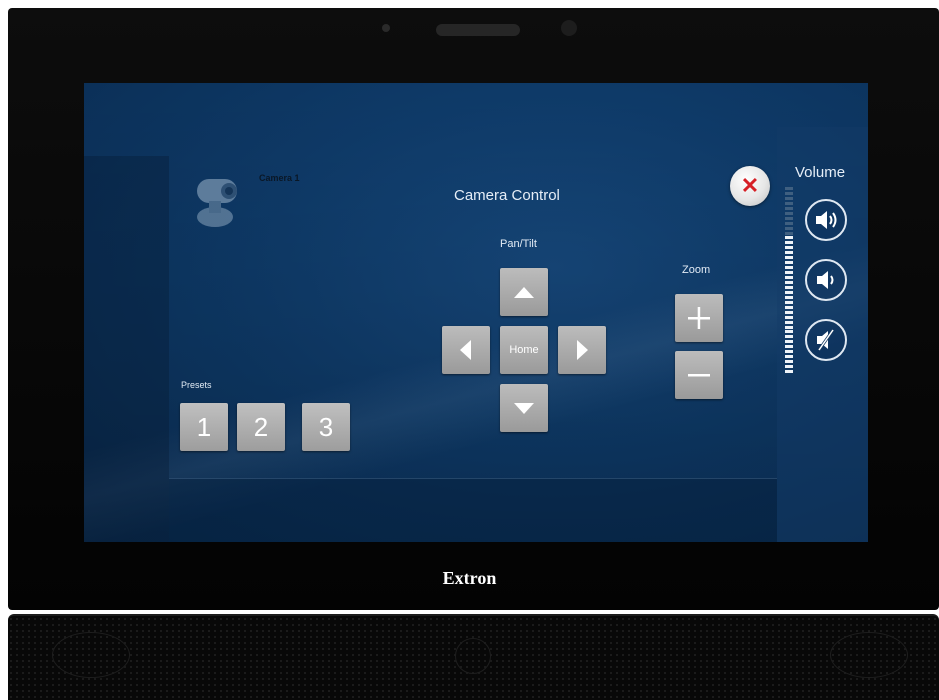 The width and height of the screenshot is (939, 700). I want to click on camera-lens, so click(569, 28).